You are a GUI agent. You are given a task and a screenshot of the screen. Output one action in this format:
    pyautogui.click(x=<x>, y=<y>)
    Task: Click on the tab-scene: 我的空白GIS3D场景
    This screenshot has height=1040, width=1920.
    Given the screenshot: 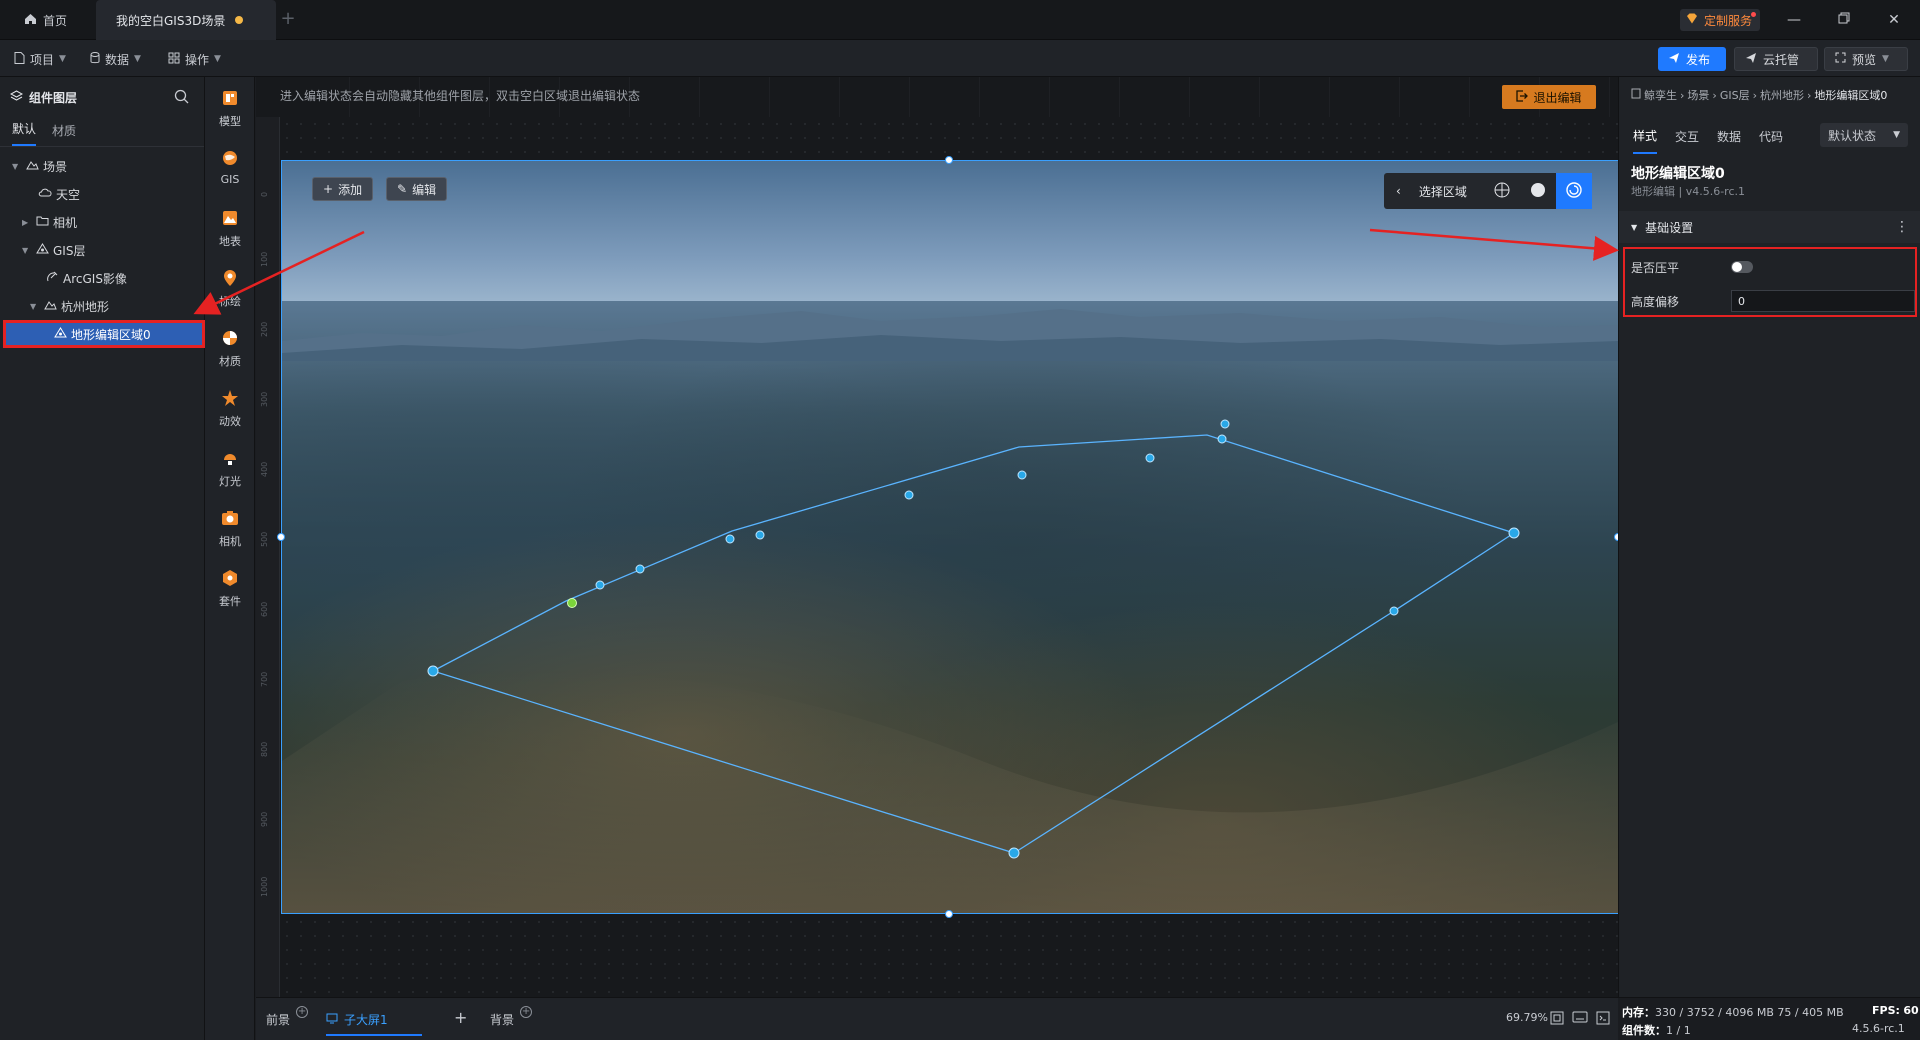 What is the action you would take?
    pyautogui.click(x=186, y=20)
    